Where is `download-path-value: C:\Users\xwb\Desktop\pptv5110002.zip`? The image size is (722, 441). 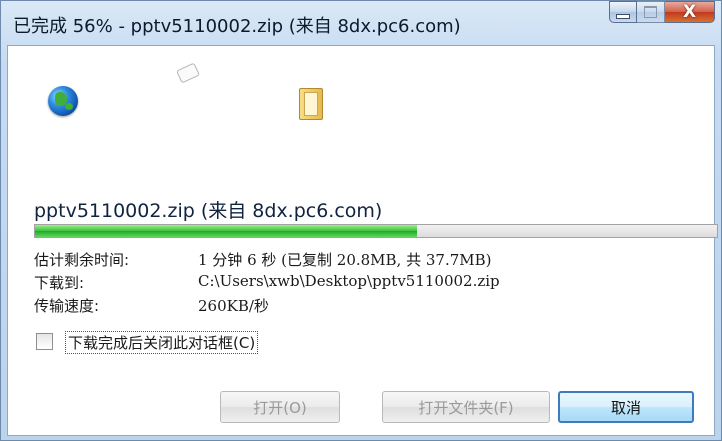
download-path-value: C:\Users\xwb\Desktop\pptv5110002.zip is located at coordinates (349, 281).